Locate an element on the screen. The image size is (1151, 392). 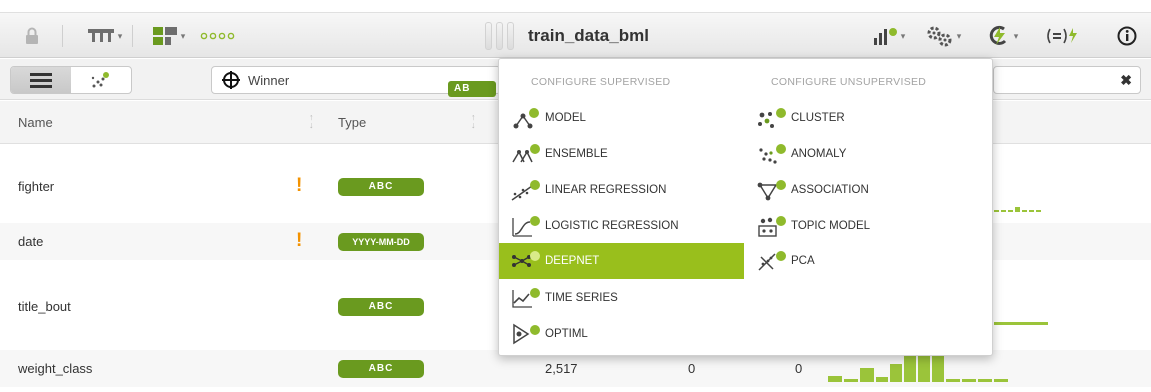
ensemble-icon is located at coordinates (526, 154).